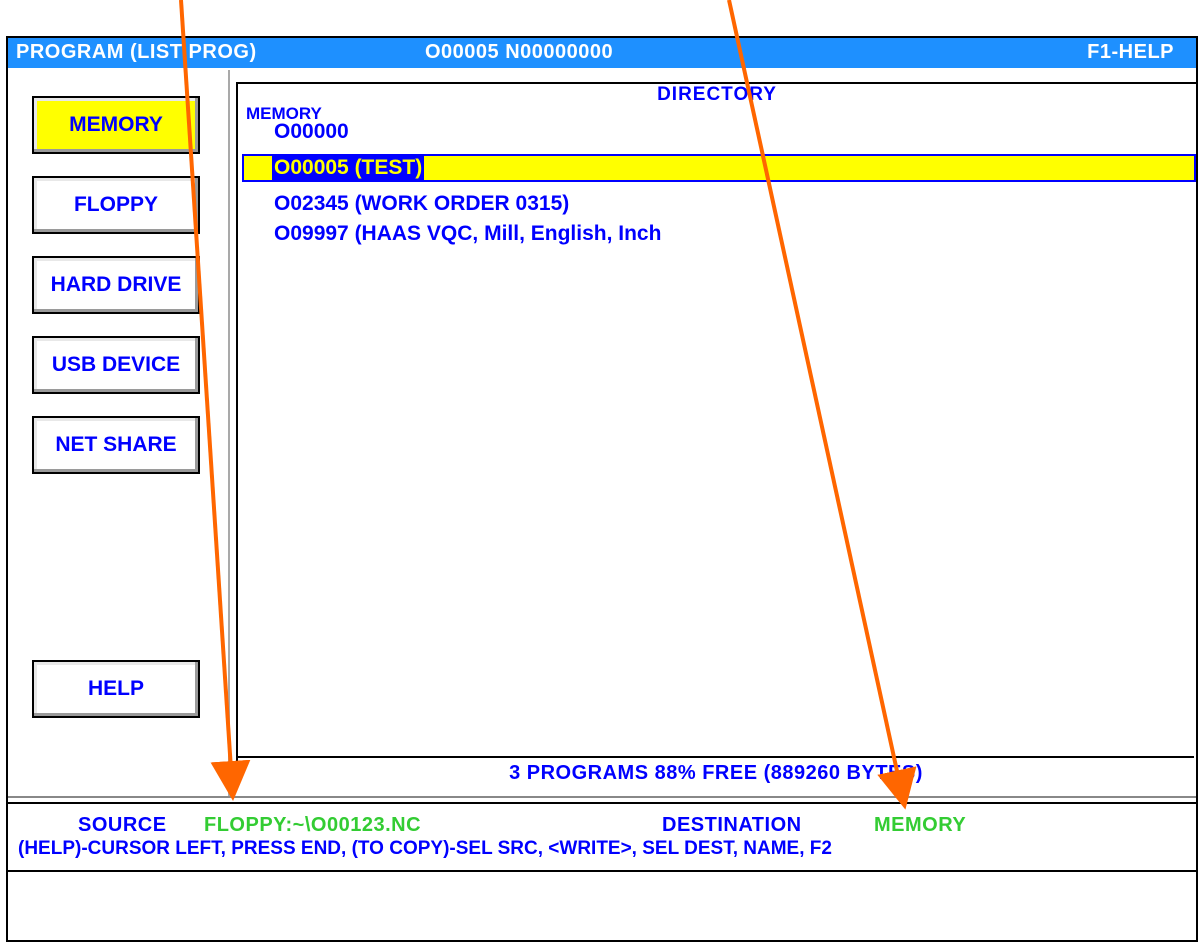 The width and height of the screenshot is (1201, 945). What do you see at coordinates (719, 168) in the screenshot?
I see `program-list-item-selected: O00005 (TEST)` at bounding box center [719, 168].